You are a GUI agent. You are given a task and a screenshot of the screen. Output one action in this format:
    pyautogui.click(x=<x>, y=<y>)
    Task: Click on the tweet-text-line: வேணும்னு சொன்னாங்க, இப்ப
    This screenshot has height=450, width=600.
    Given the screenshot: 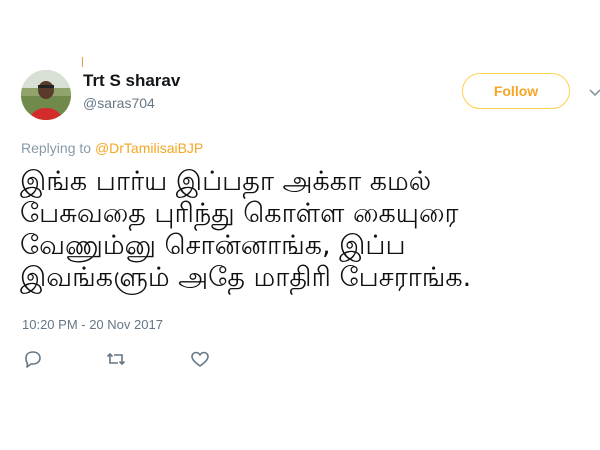 What is the action you would take?
    pyautogui.click(x=213, y=245)
    